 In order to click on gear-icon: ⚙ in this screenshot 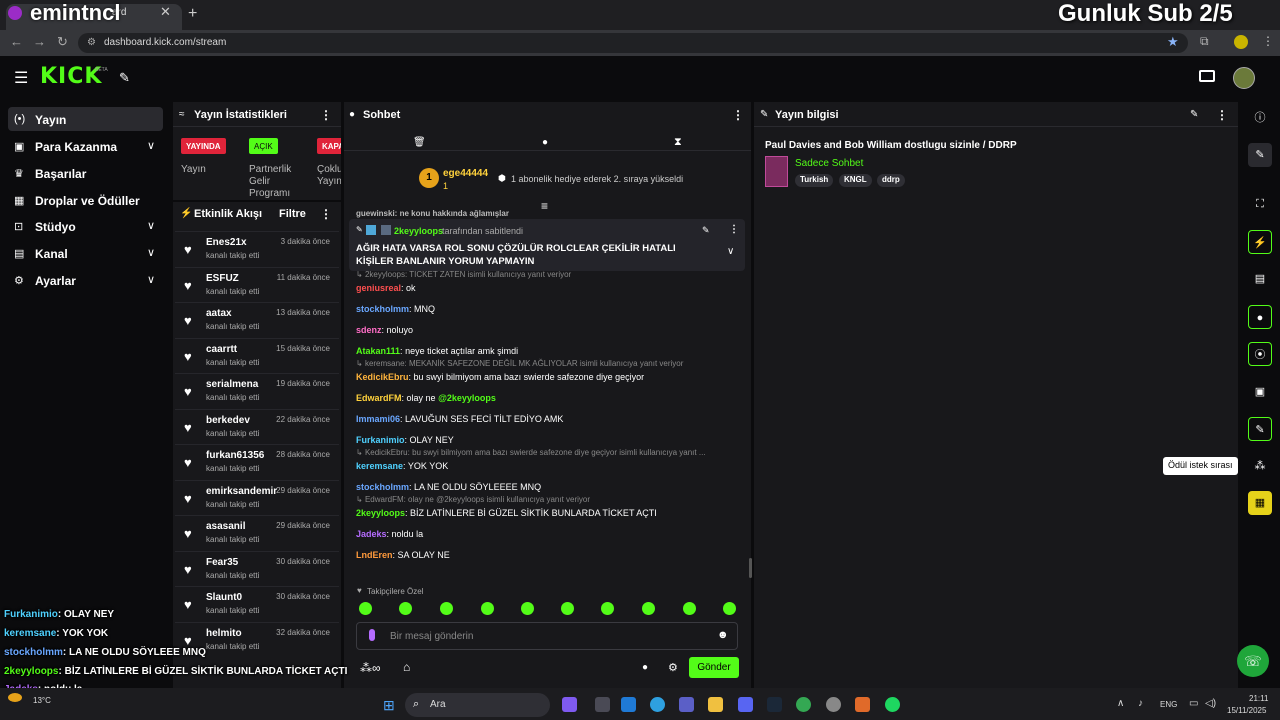, I will do `click(673, 667)`.